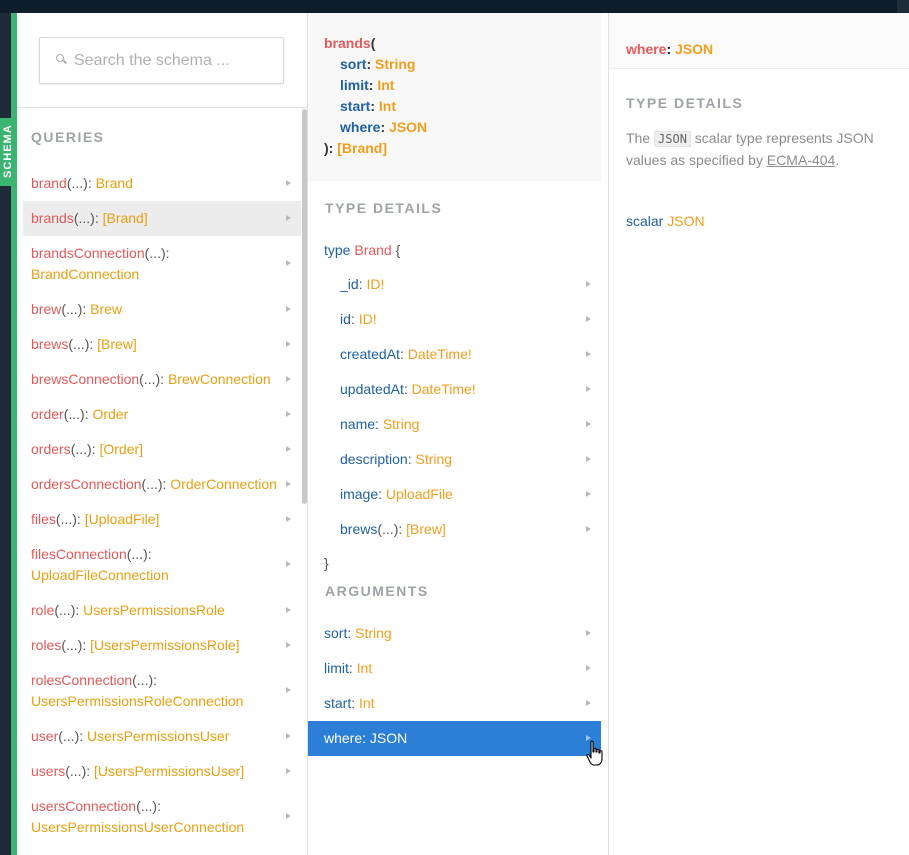 Image resolution: width=909 pixels, height=855 pixels. I want to click on query-item-brewsConnection: brewsConnection(...): BrewConnection, so click(162, 379).